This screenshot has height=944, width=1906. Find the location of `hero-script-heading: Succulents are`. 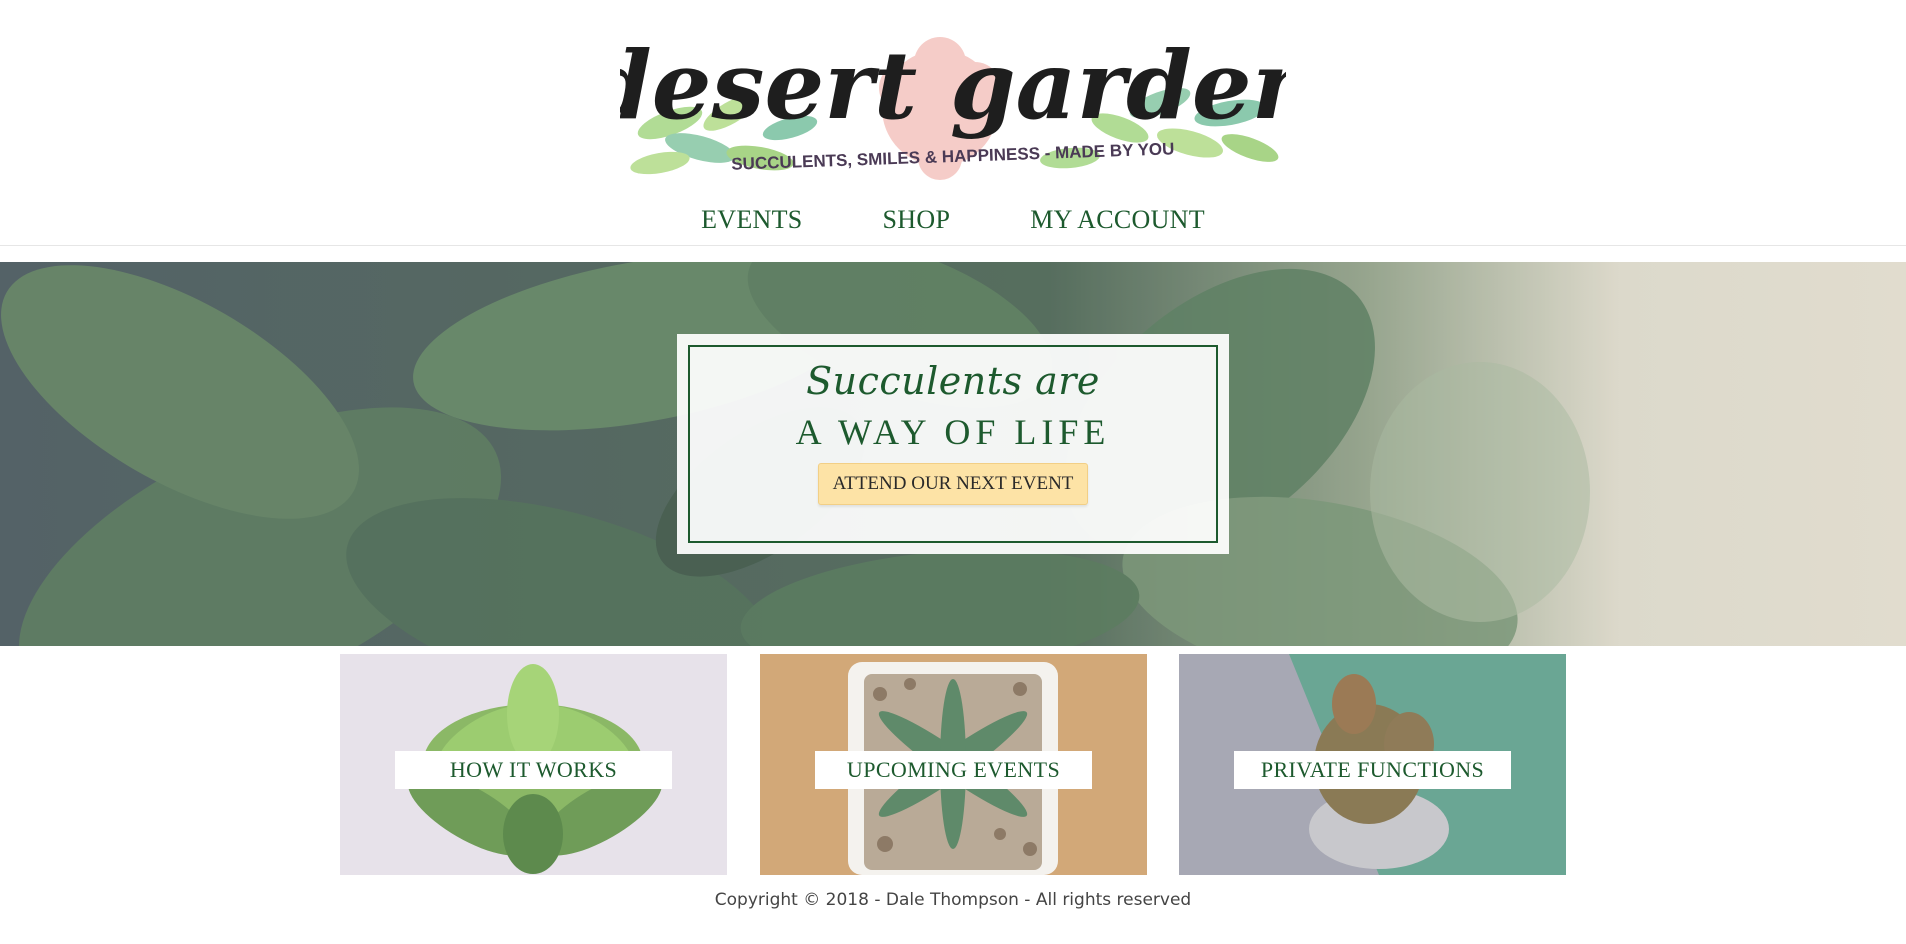

hero-script-heading: Succulents are is located at coordinates (953, 381).